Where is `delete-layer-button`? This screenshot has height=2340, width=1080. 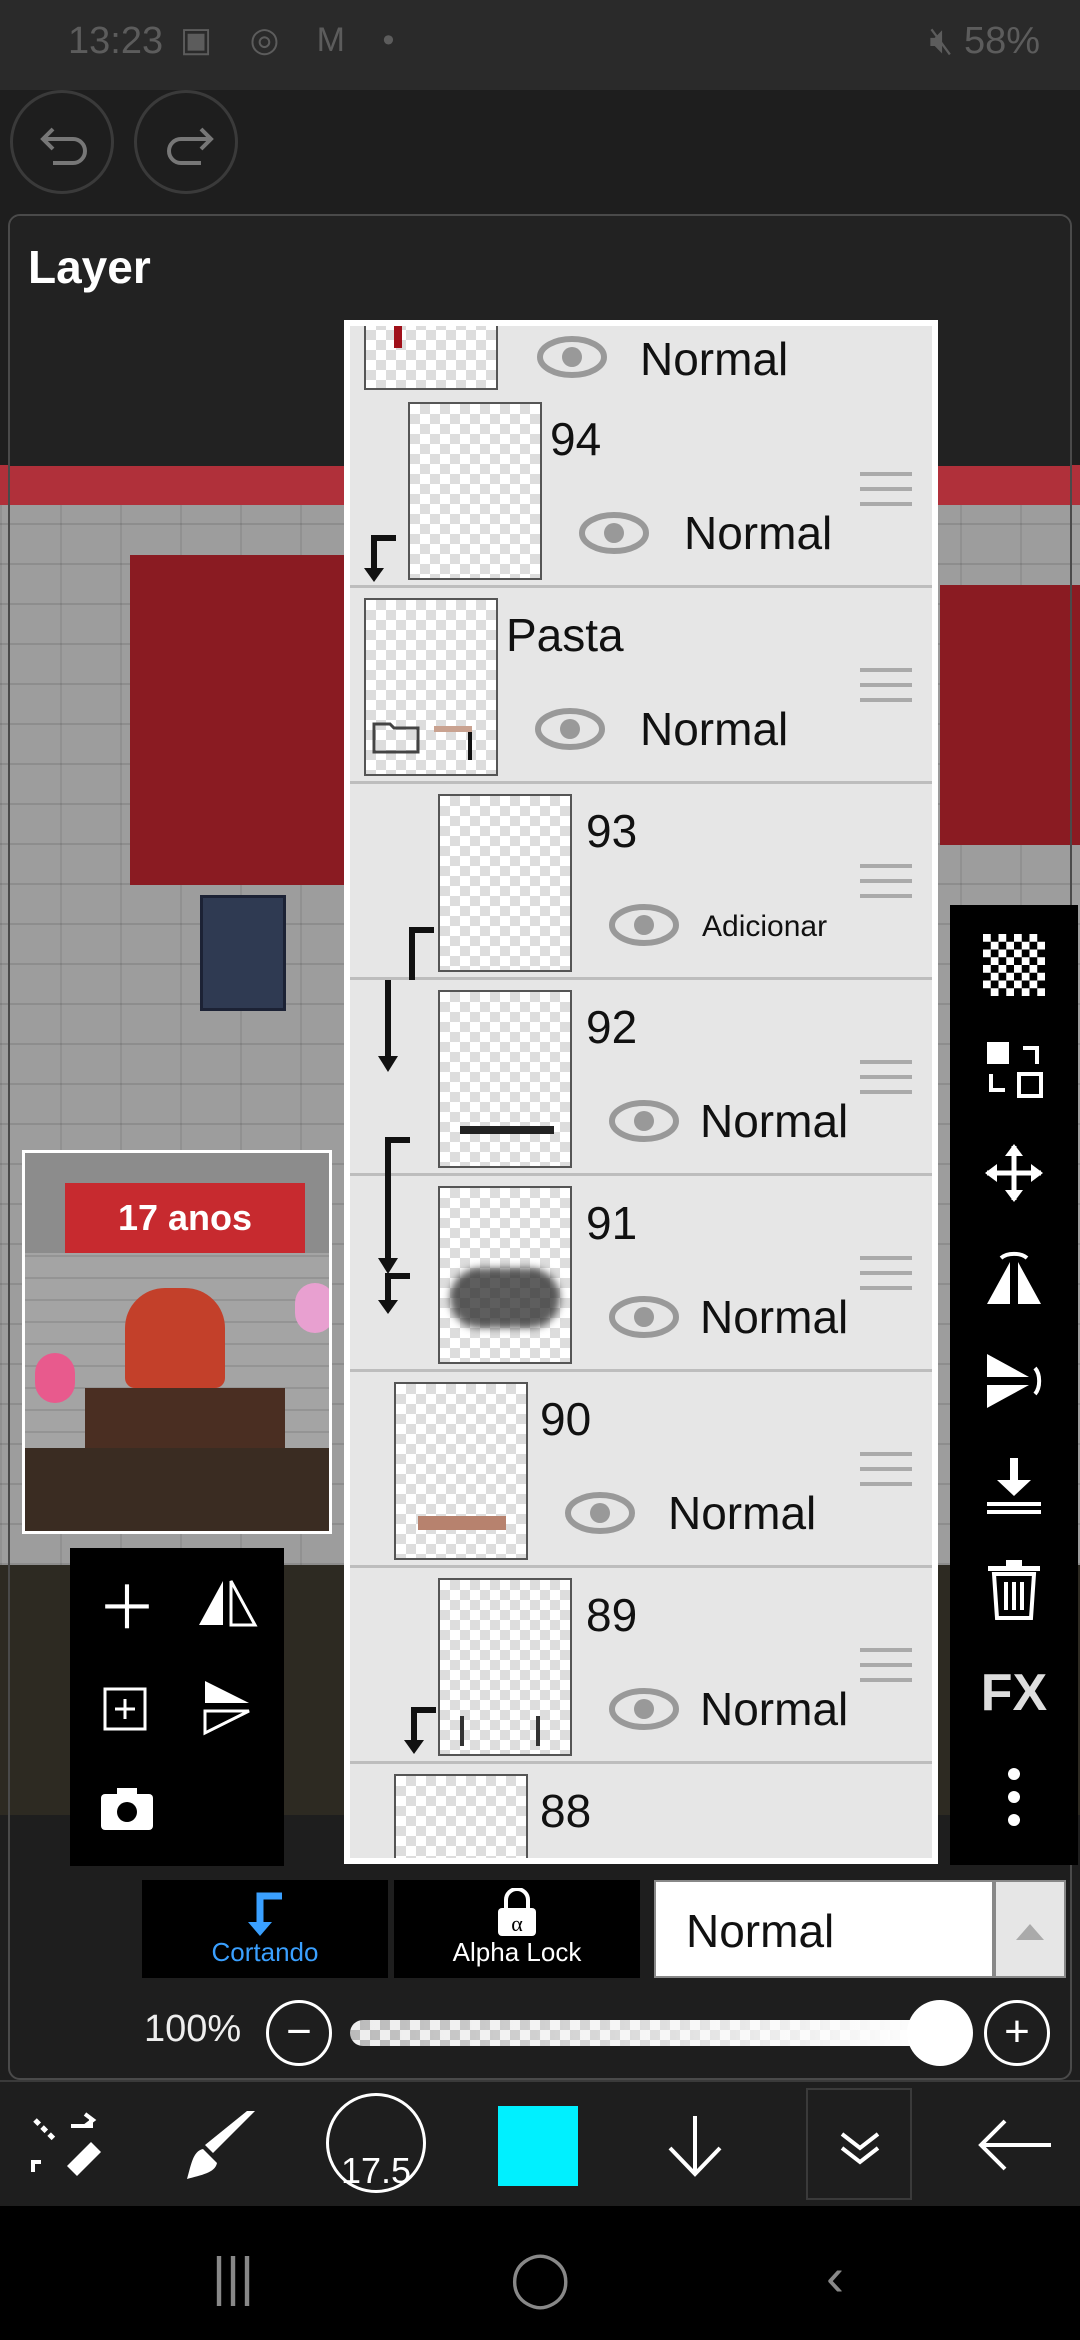 delete-layer-button is located at coordinates (1014, 1589).